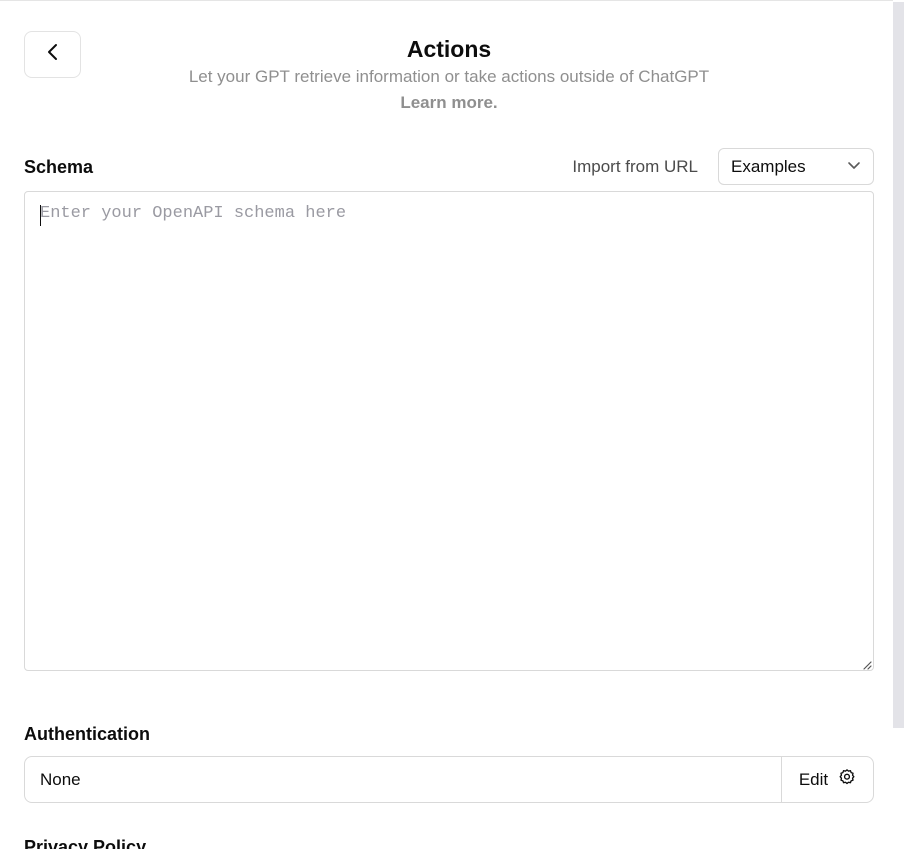 The image size is (904, 849). I want to click on gear-icon, so click(847, 779).